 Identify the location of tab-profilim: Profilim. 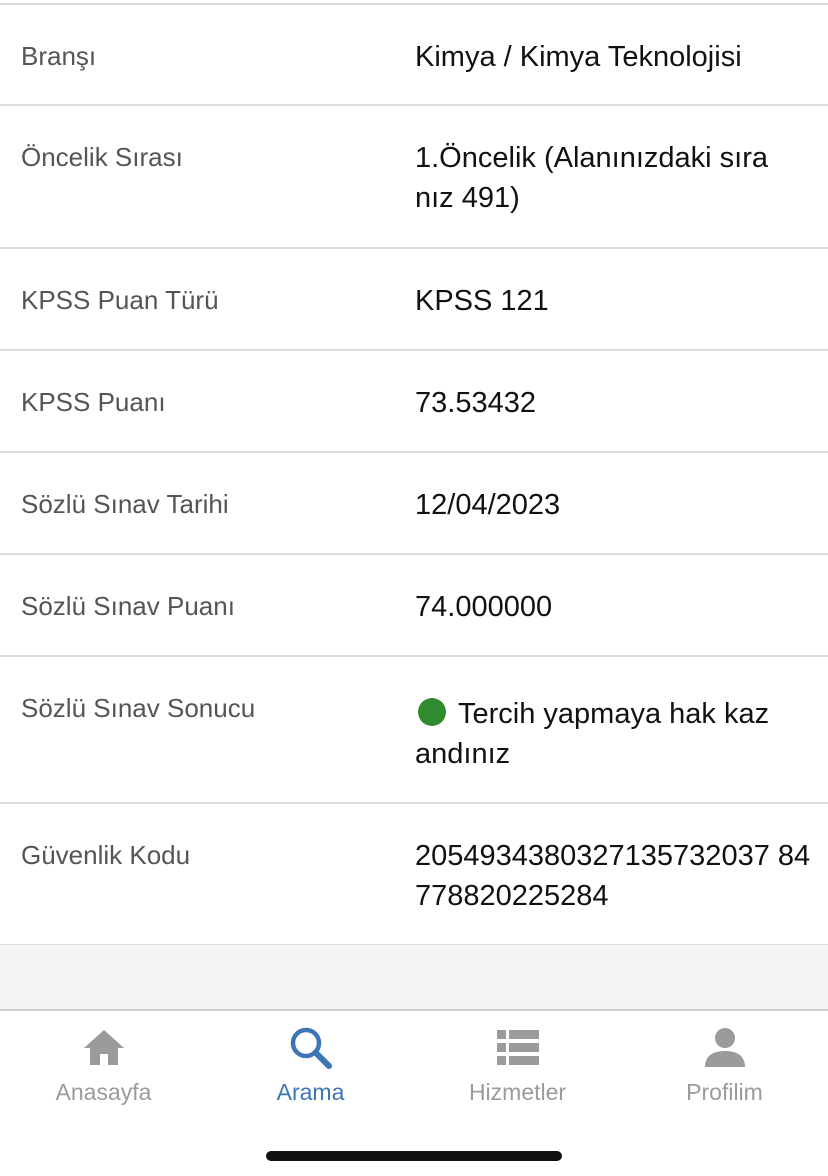
(724, 1066).